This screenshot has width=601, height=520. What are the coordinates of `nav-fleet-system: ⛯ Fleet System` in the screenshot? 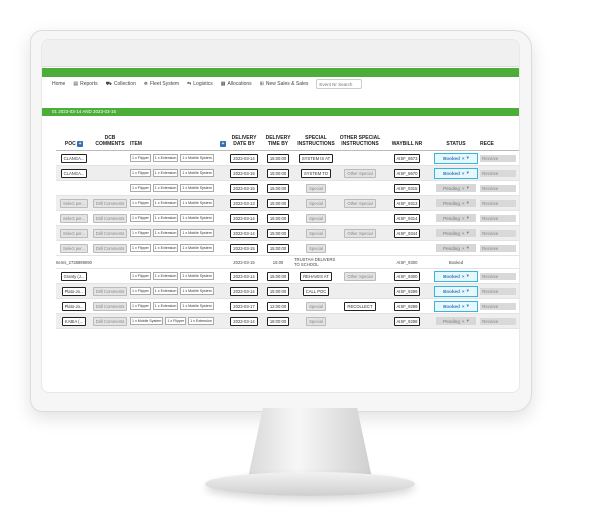 It's located at (161, 84).